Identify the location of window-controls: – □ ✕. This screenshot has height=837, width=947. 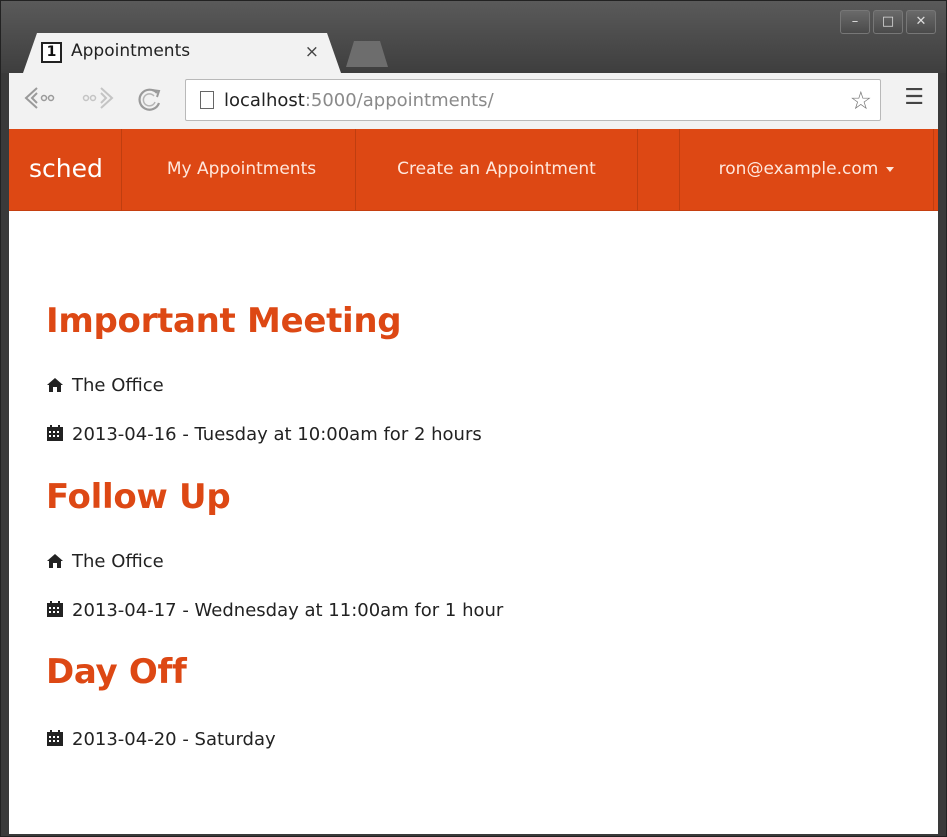
(888, 22).